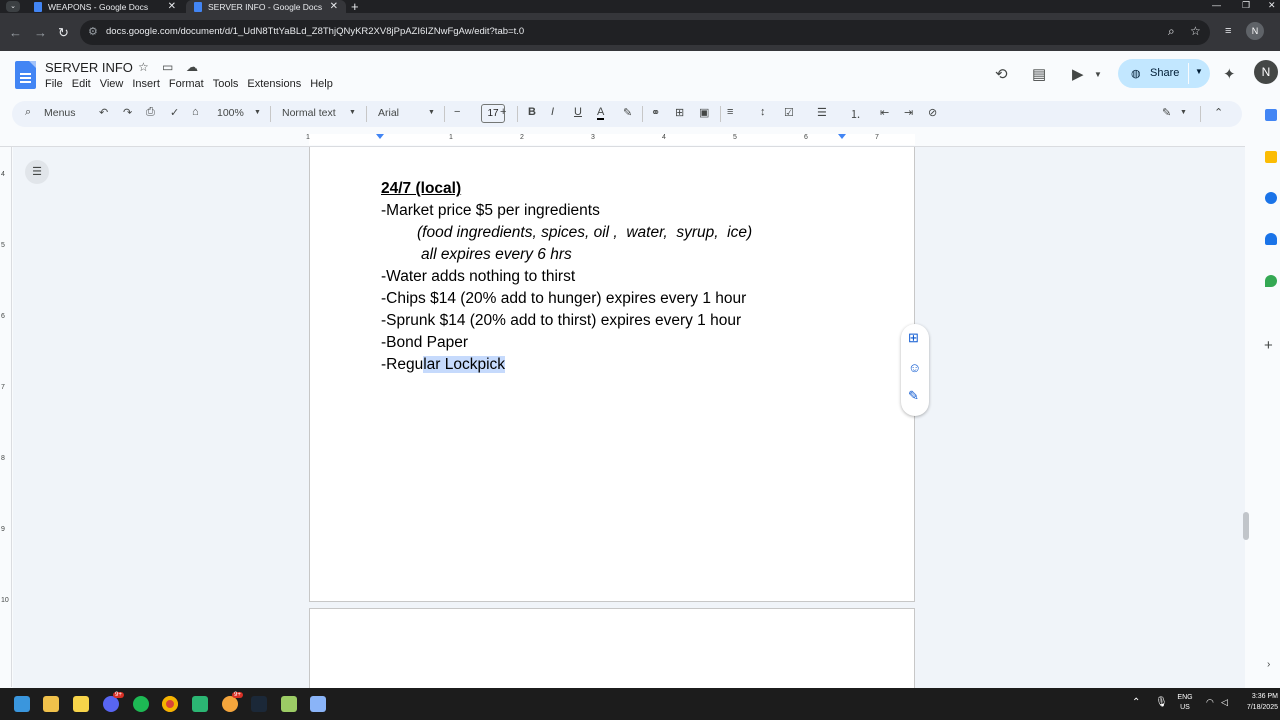  I want to click on contacts-icon, so click(1271, 239).